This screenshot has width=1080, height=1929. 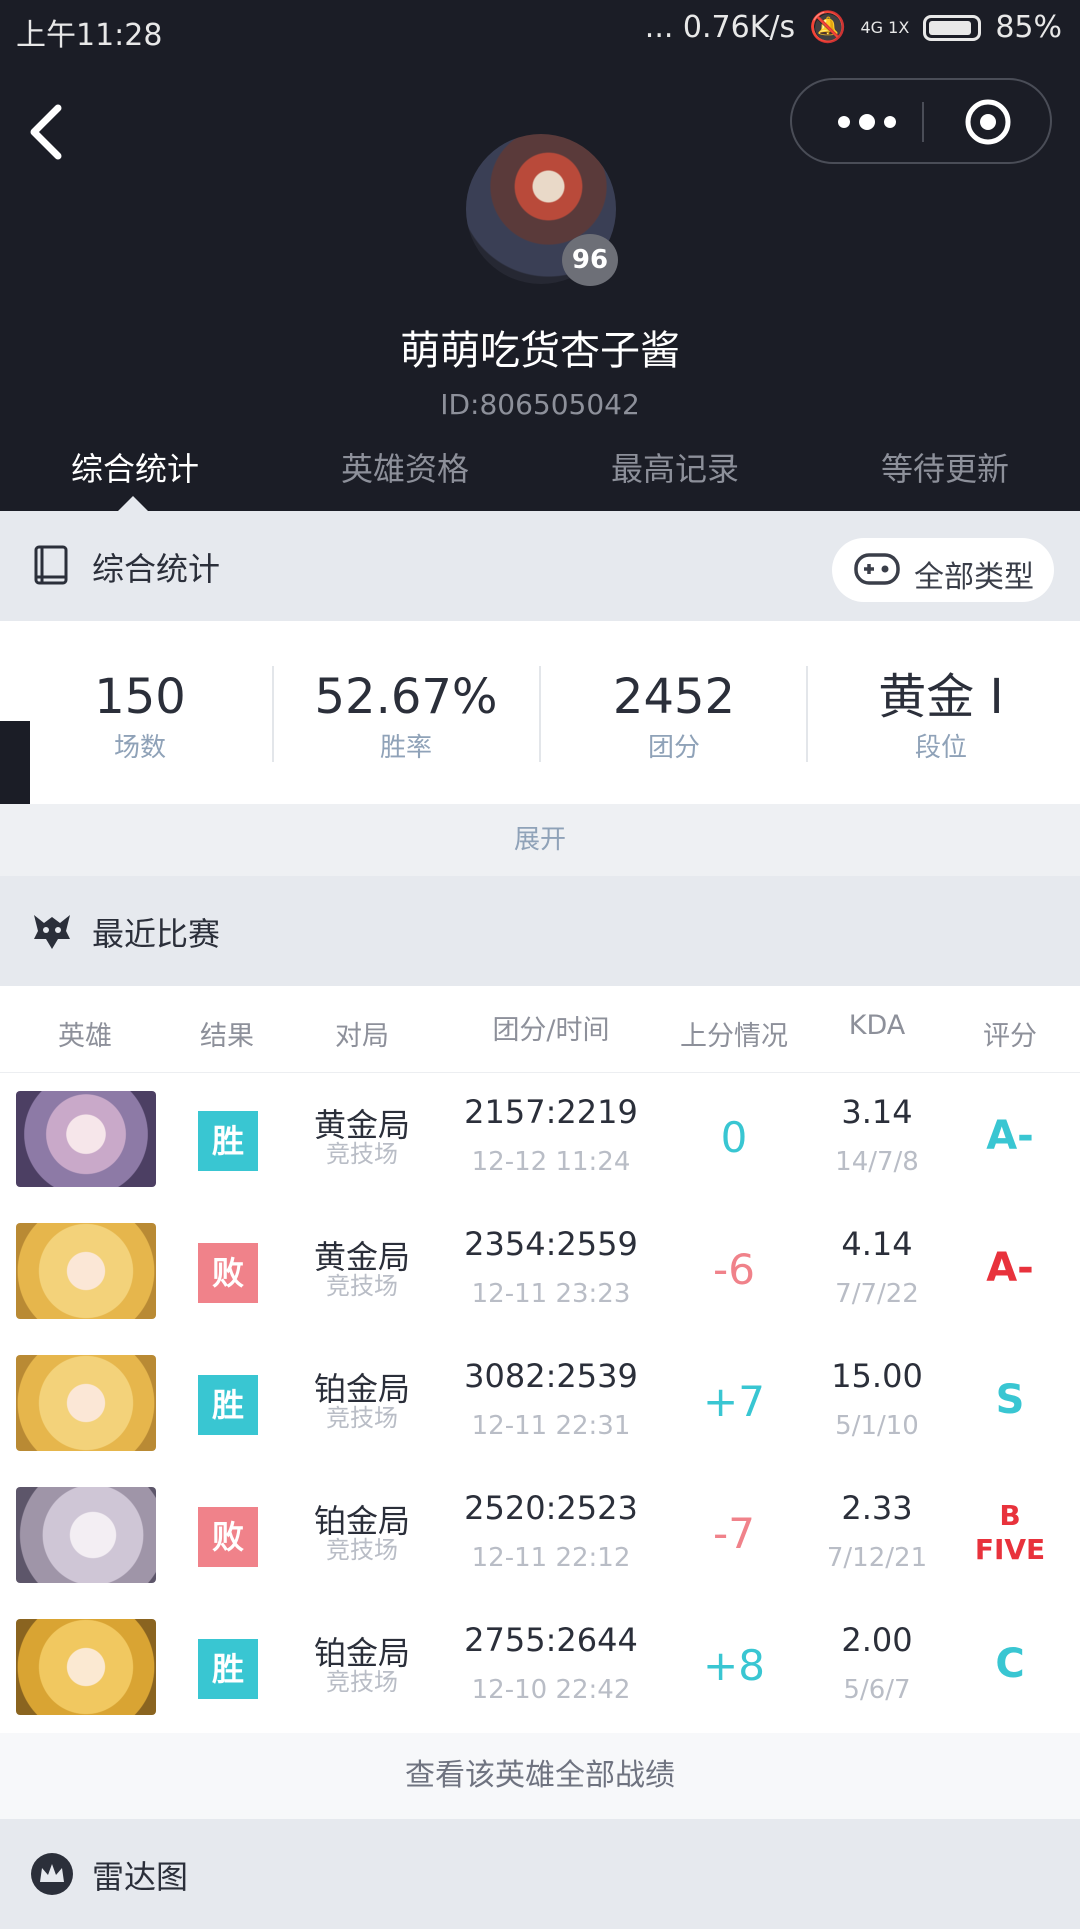 What do you see at coordinates (877, 1508) in the screenshot?
I see `kda-value: 2.33` at bounding box center [877, 1508].